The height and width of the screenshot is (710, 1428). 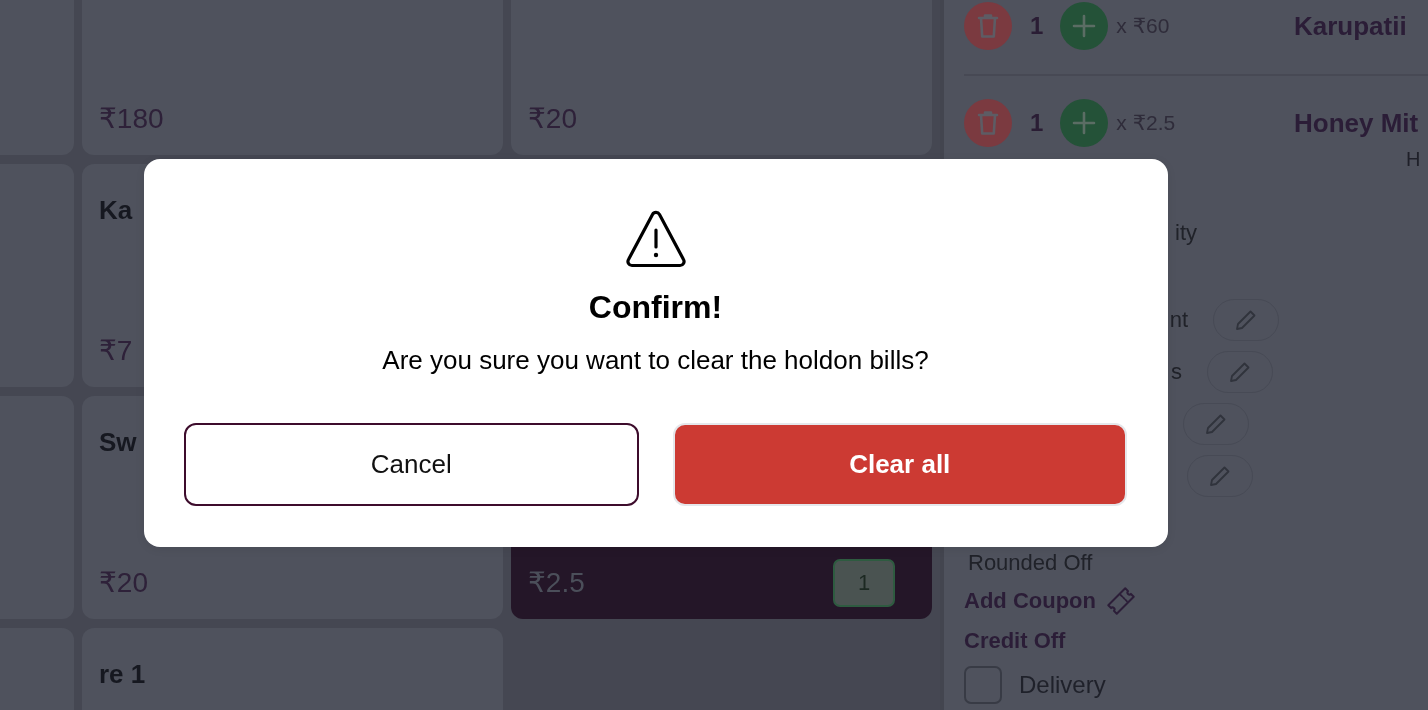 What do you see at coordinates (983, 685) in the screenshot?
I see `delivery-checkbox` at bounding box center [983, 685].